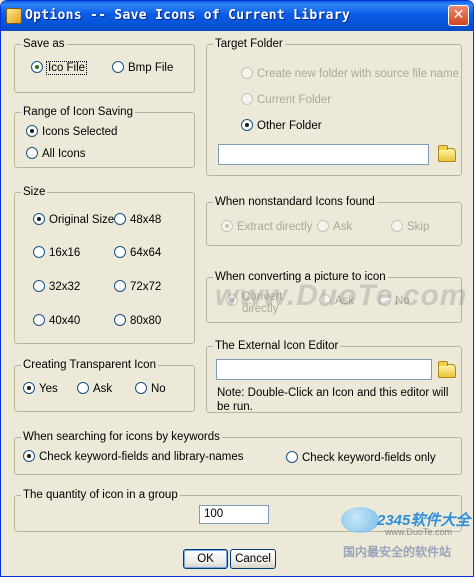  What do you see at coordinates (277, 346) in the screenshot?
I see `external-editor-title: The External Icon Editor` at bounding box center [277, 346].